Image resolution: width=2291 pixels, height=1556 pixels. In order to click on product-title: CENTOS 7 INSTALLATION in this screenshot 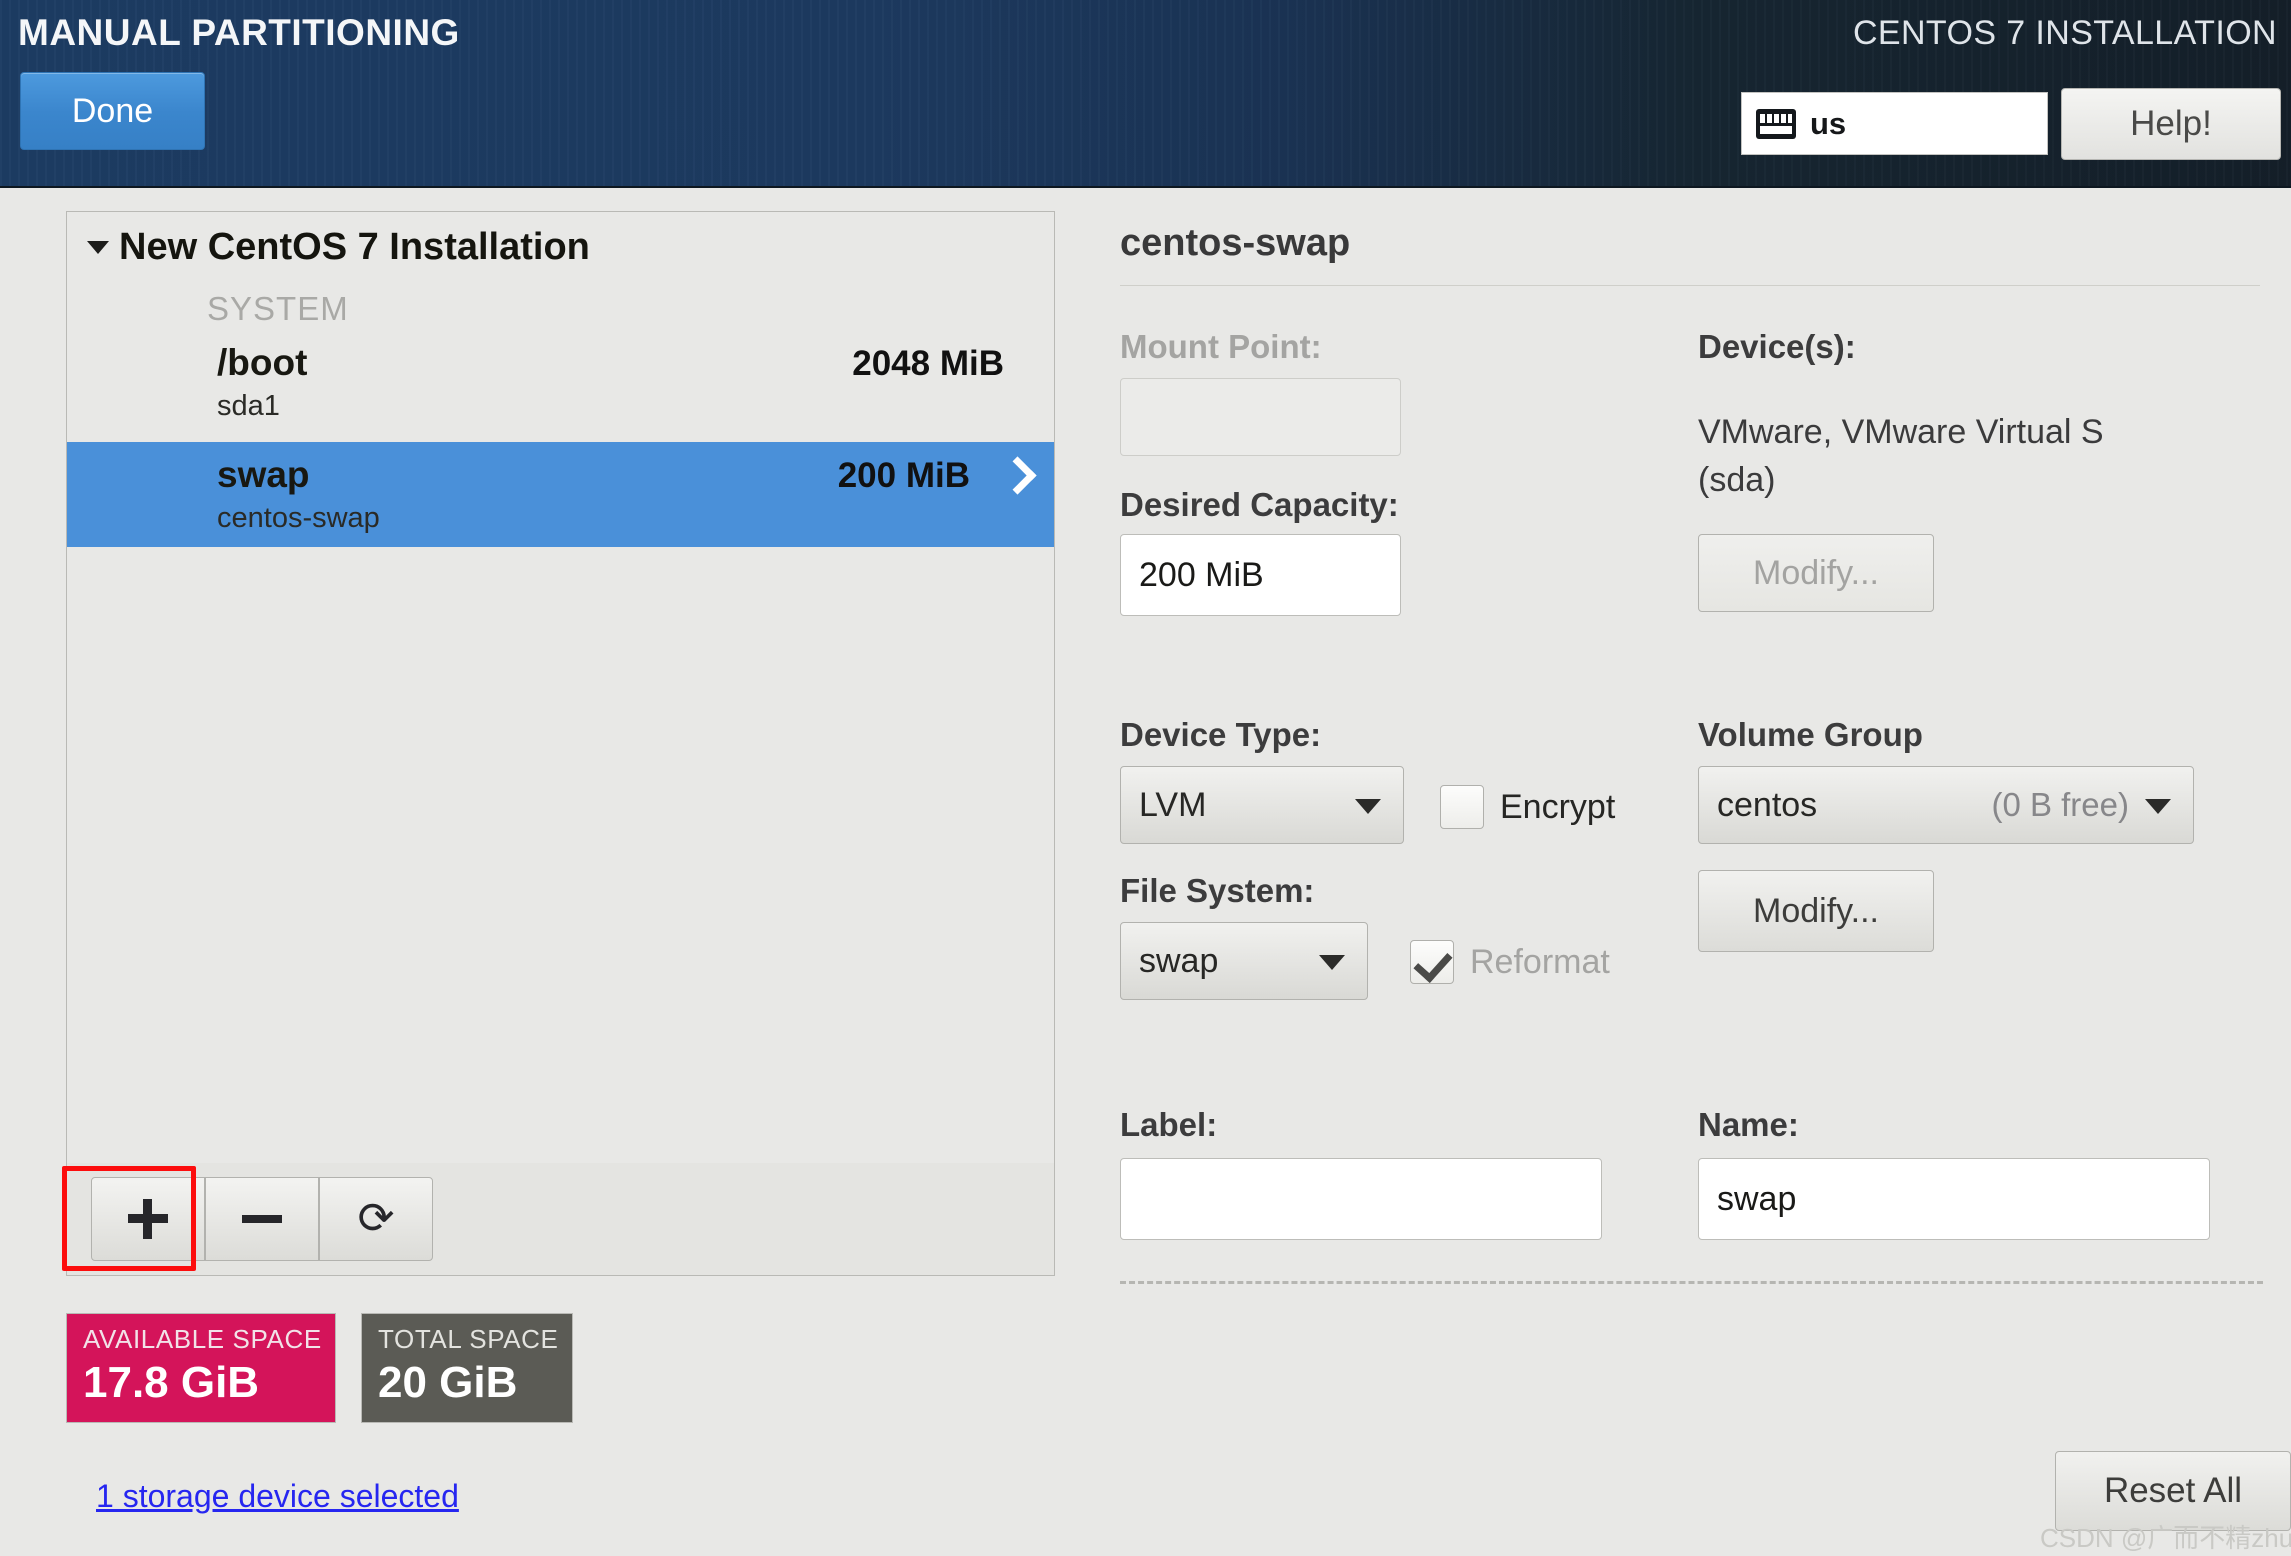, I will do `click(2064, 33)`.